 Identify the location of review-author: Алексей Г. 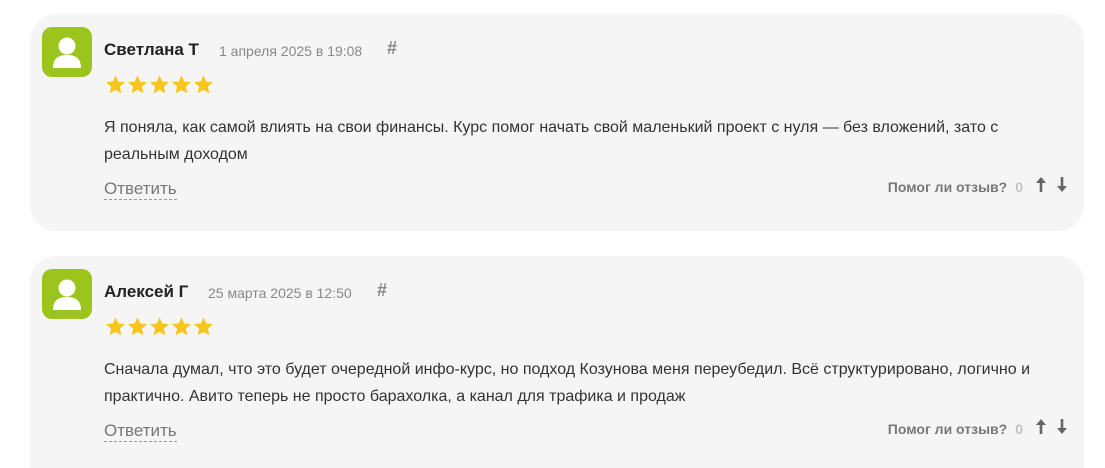
(146, 291).